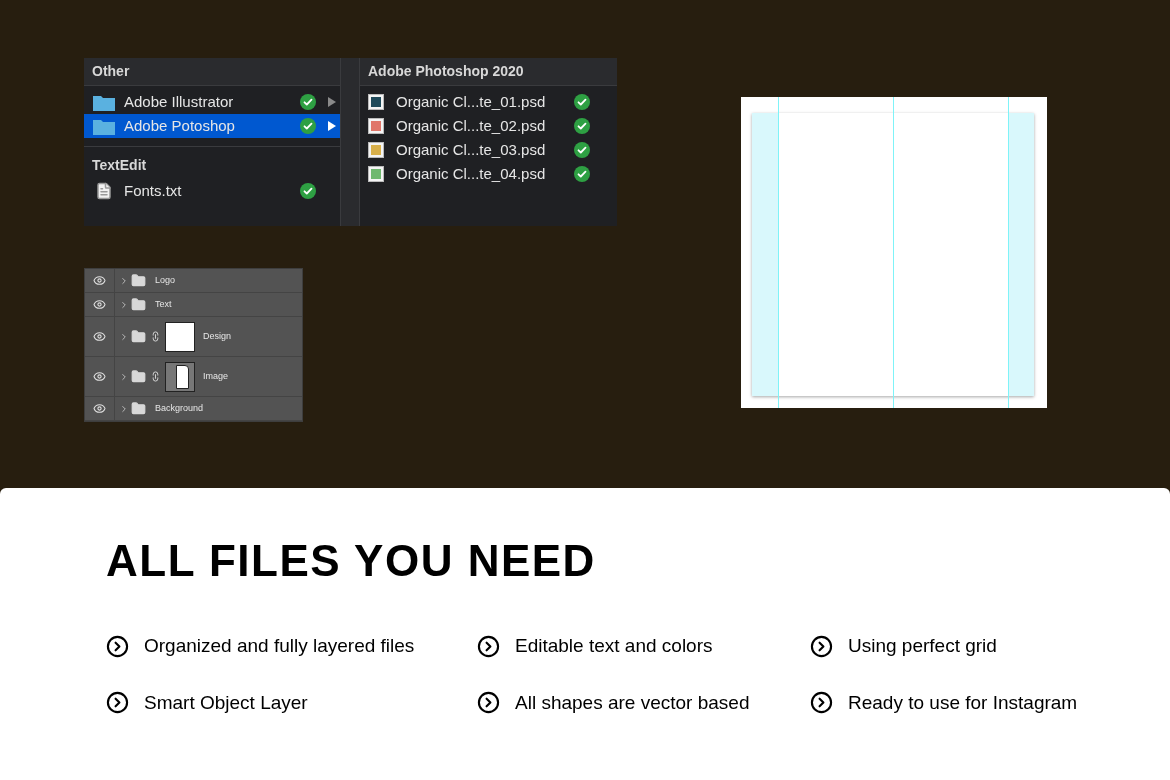 This screenshot has height=780, width=1170. I want to click on file-item: Organic Cl...te_02.psd, so click(488, 126).